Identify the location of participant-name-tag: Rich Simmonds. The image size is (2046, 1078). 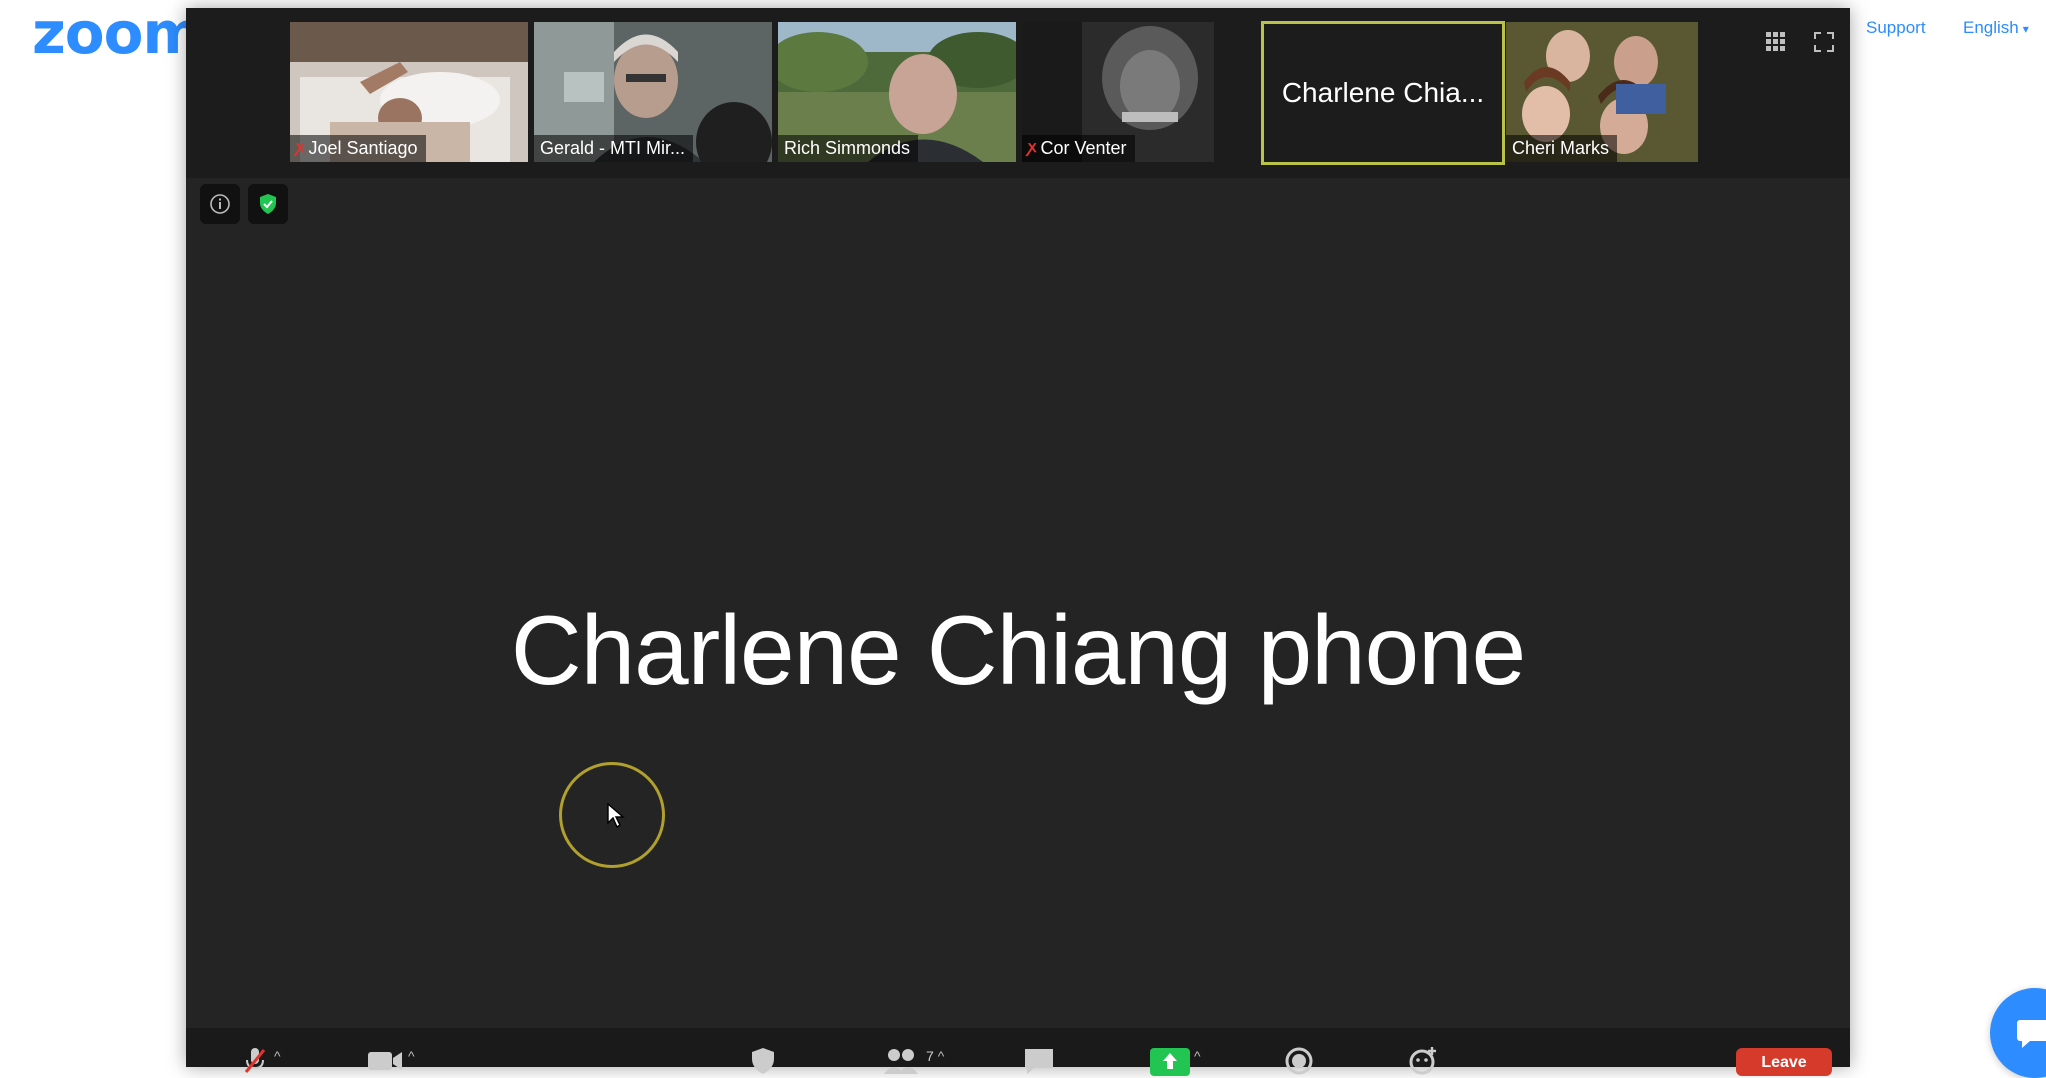
(848, 148).